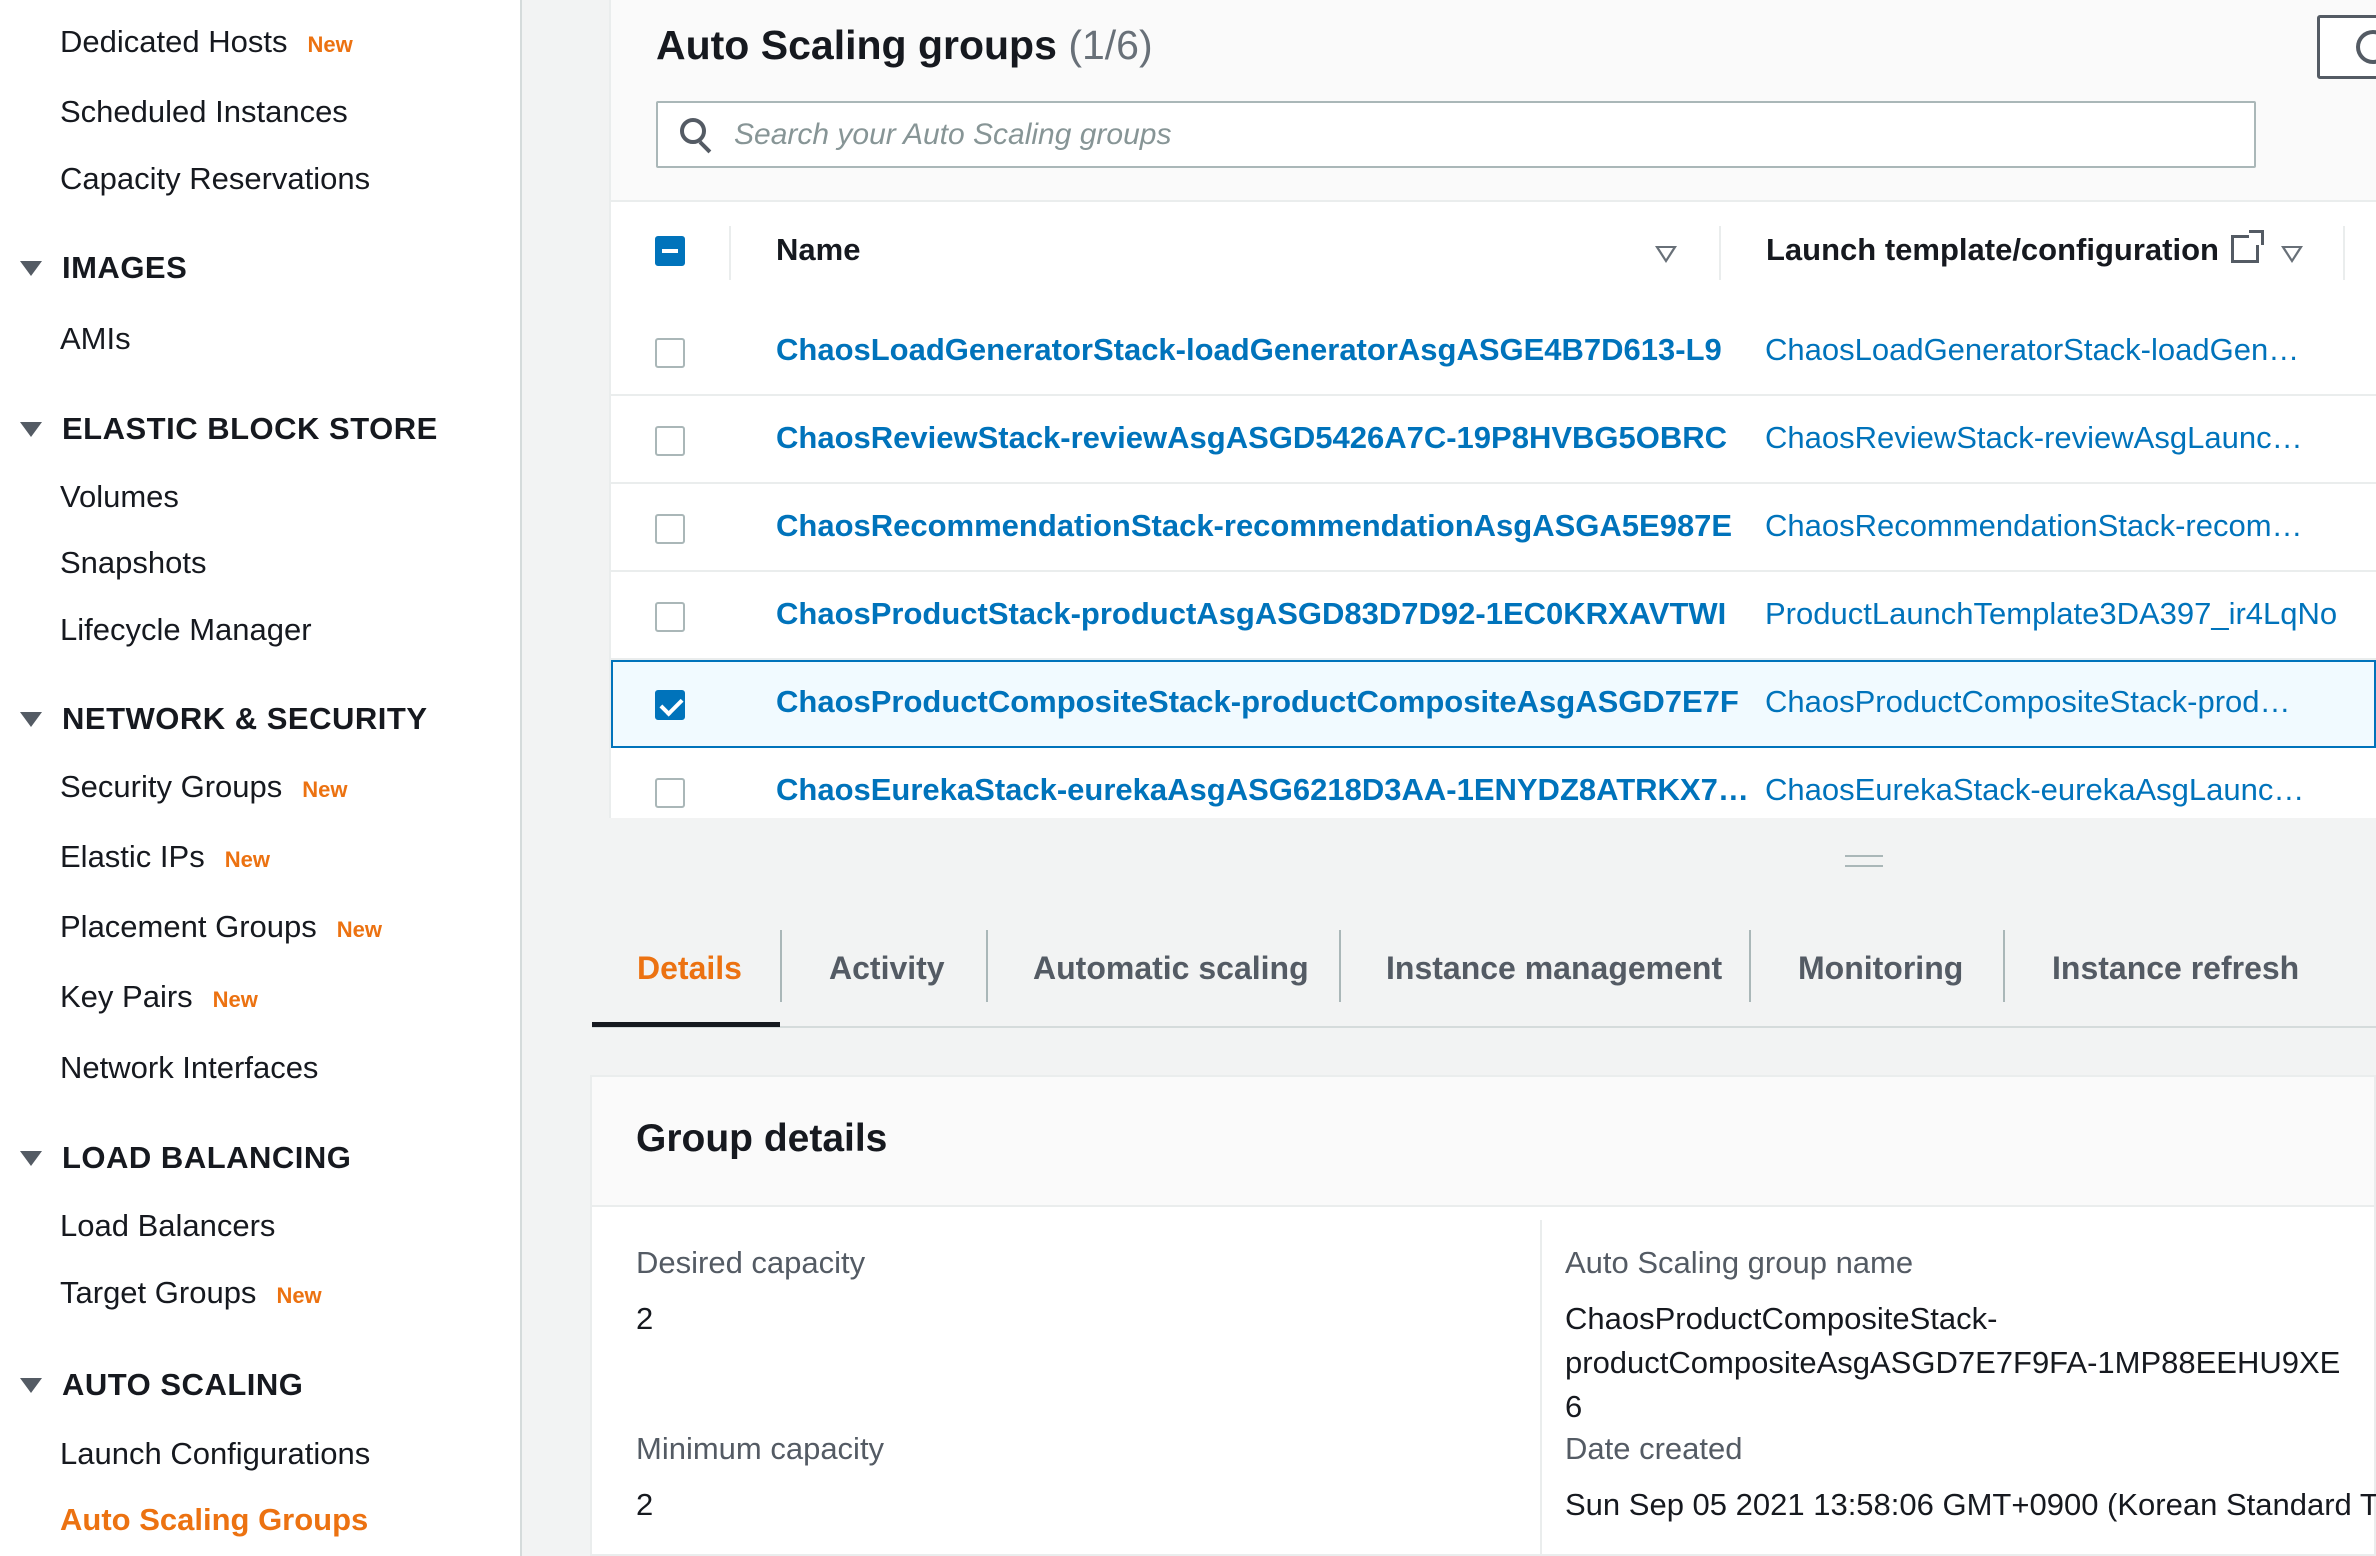 The height and width of the screenshot is (1556, 2376). I want to click on section-images: IMAGES, so click(103, 268).